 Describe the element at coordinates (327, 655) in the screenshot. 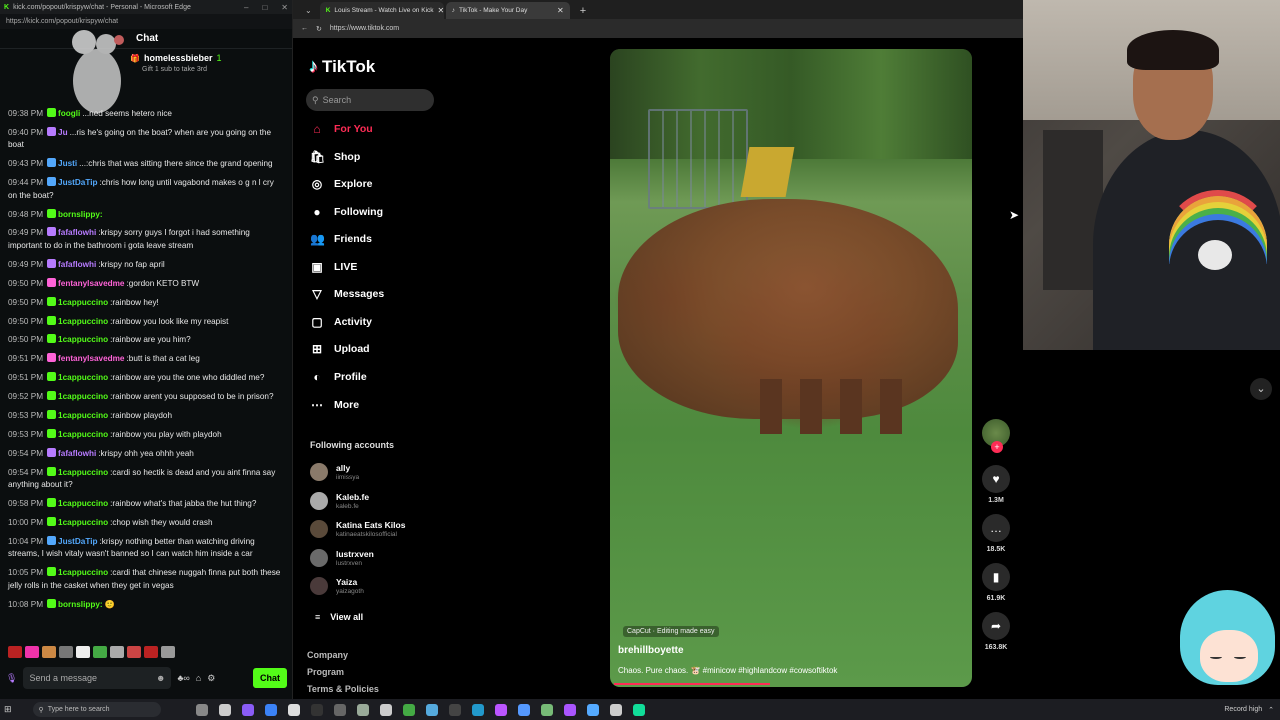

I see `footer-company: Company` at that location.